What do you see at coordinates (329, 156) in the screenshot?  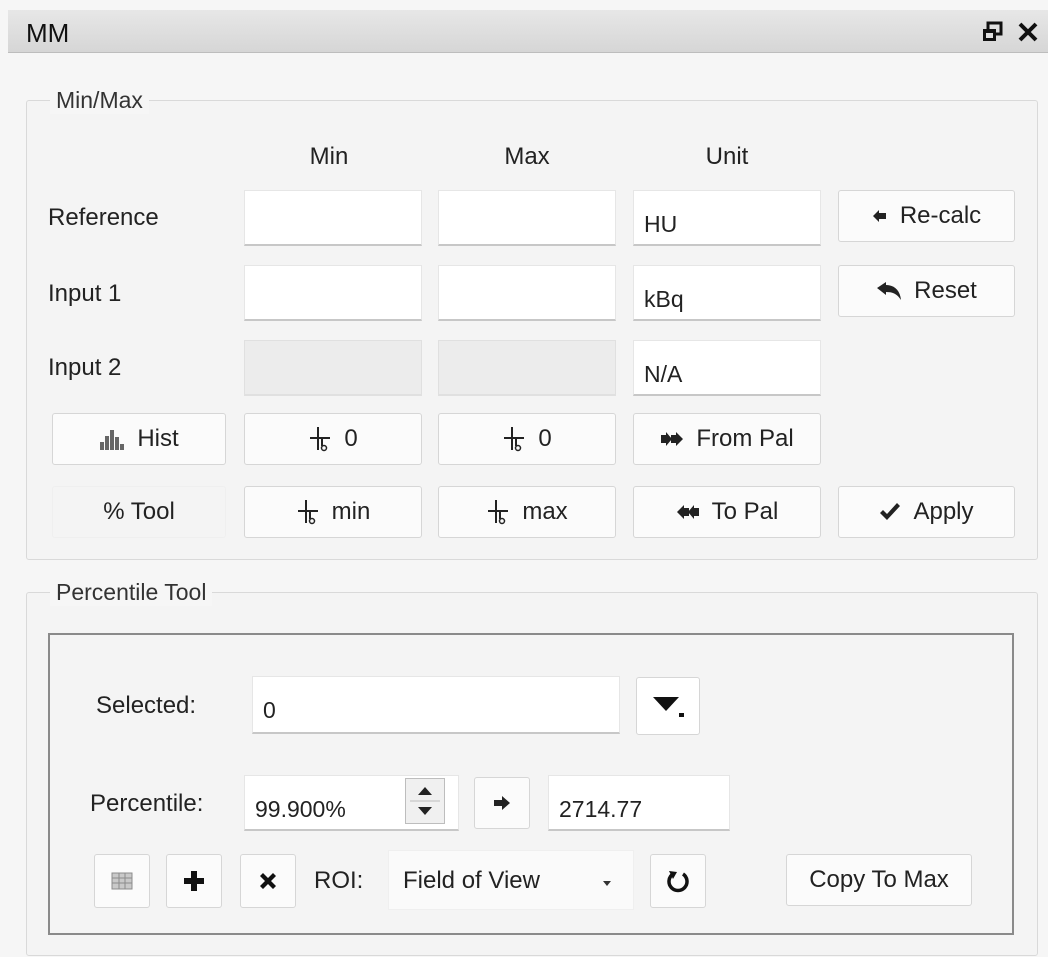 I see `col-header-min: Min` at bounding box center [329, 156].